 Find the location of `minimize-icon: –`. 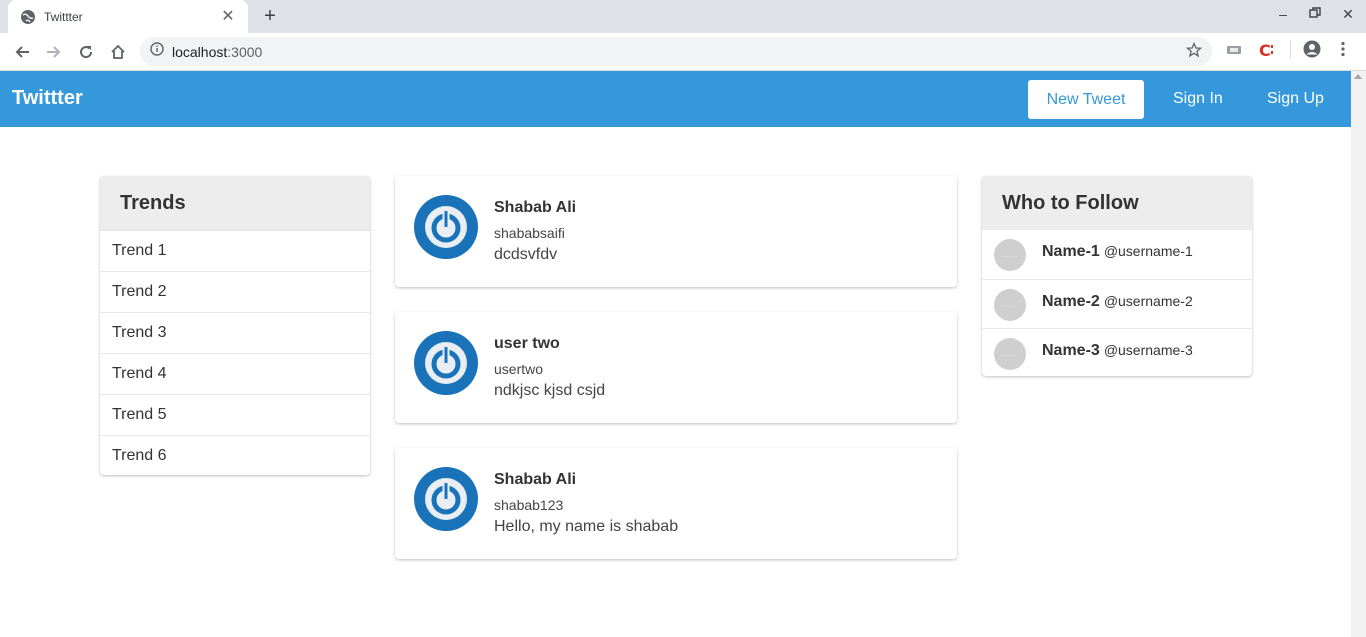

minimize-icon: – is located at coordinates (1283, 14).